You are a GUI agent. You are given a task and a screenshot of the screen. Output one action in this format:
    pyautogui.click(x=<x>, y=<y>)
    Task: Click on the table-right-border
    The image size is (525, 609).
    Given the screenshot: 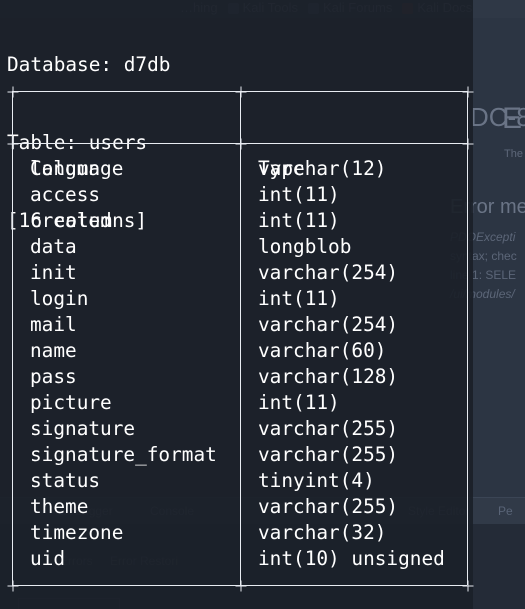 What is the action you would take?
    pyautogui.click(x=467, y=338)
    